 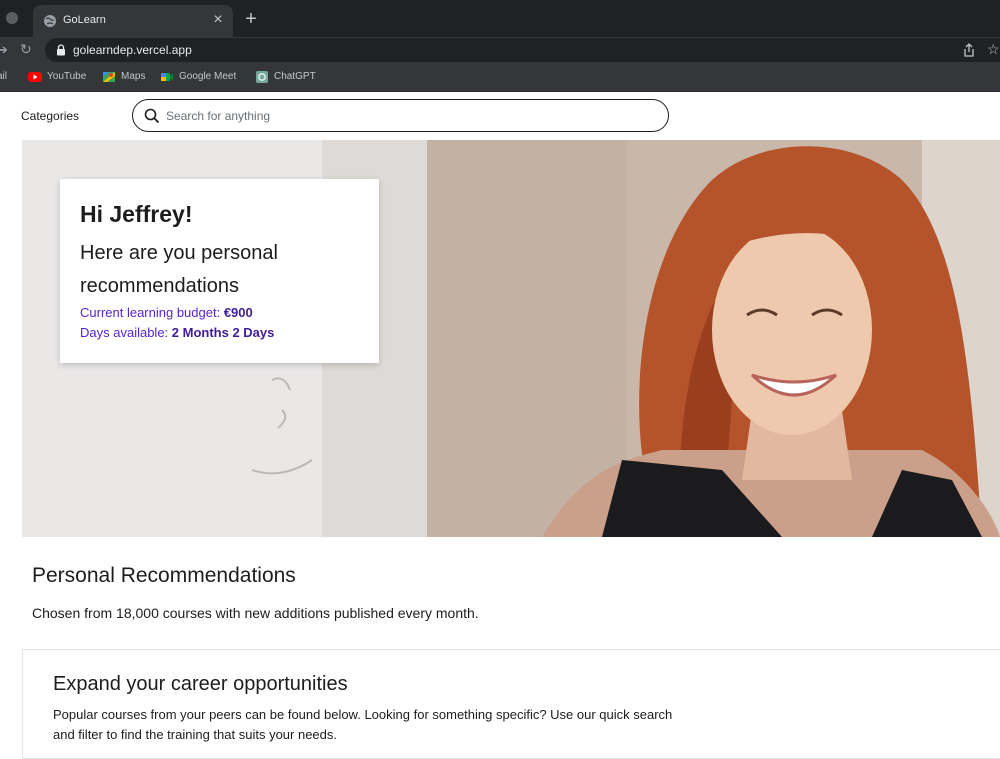 I want to click on search-icon, so click(x=152, y=116).